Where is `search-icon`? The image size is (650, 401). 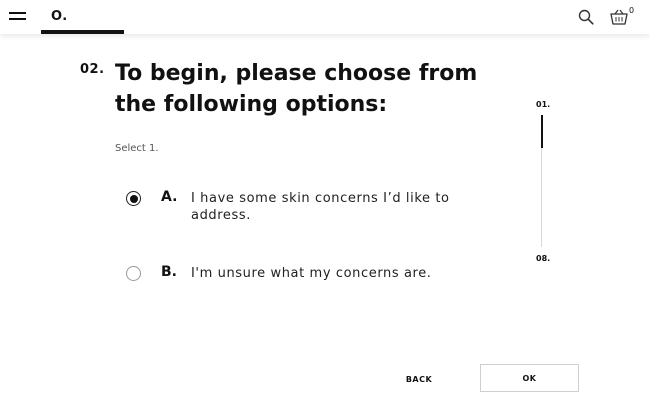 search-icon is located at coordinates (586, 17).